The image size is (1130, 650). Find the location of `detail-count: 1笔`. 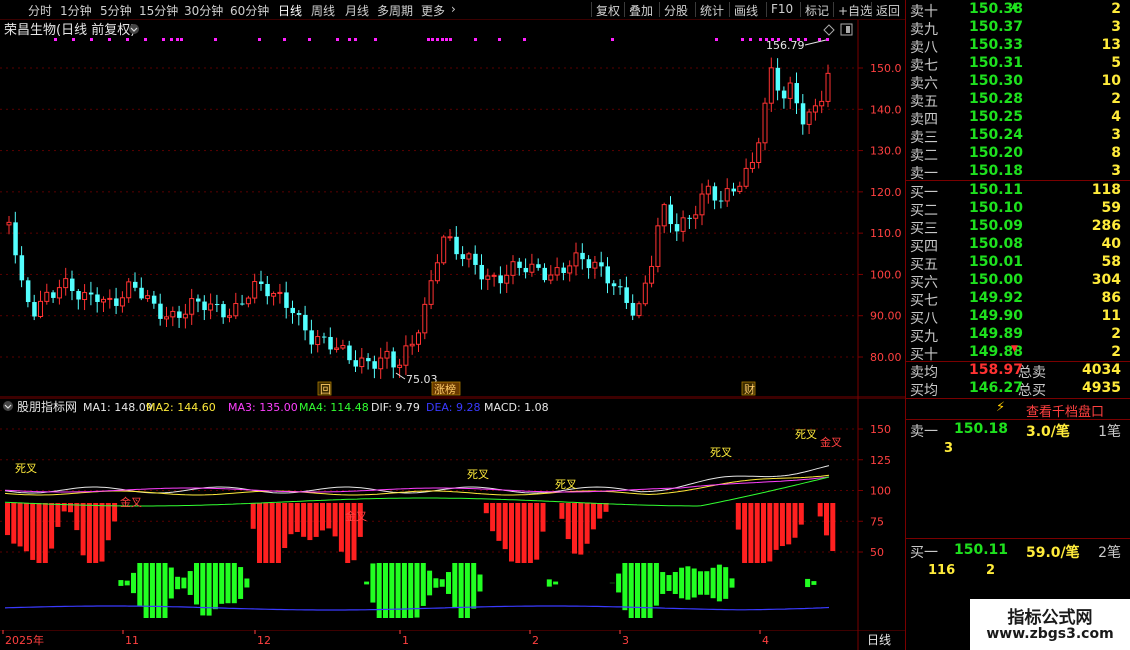

detail-count: 1笔 is located at coordinates (1109, 432).